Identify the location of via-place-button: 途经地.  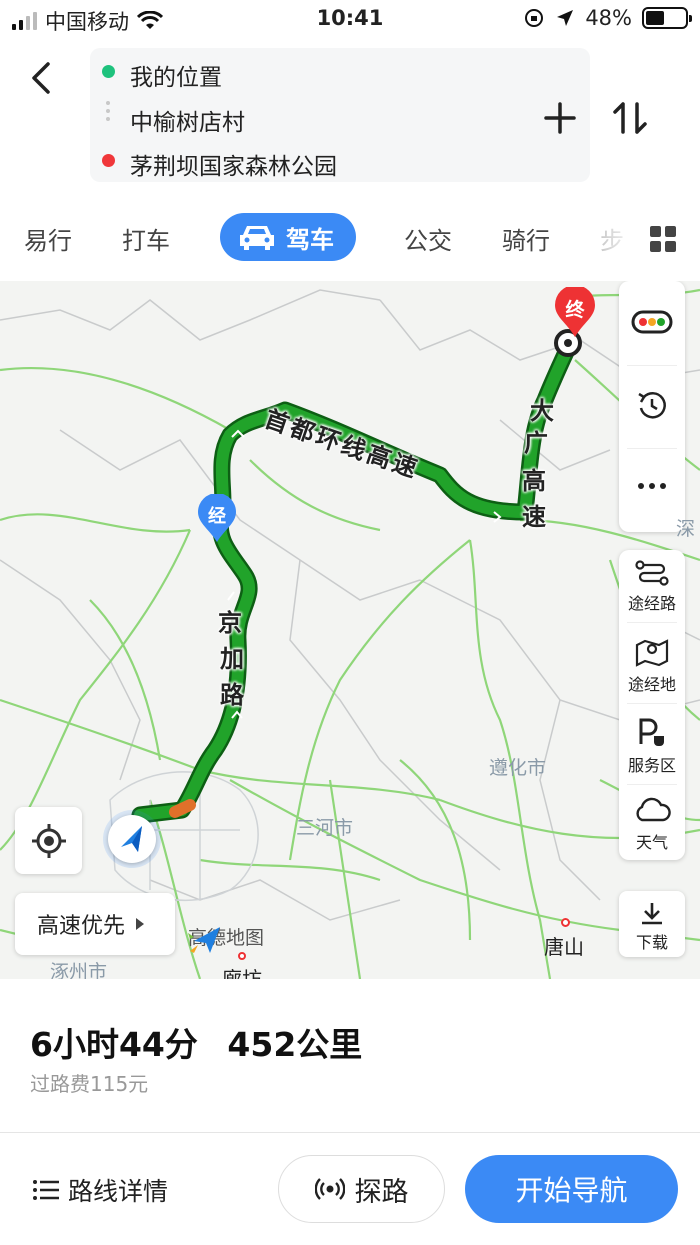
(652, 663).